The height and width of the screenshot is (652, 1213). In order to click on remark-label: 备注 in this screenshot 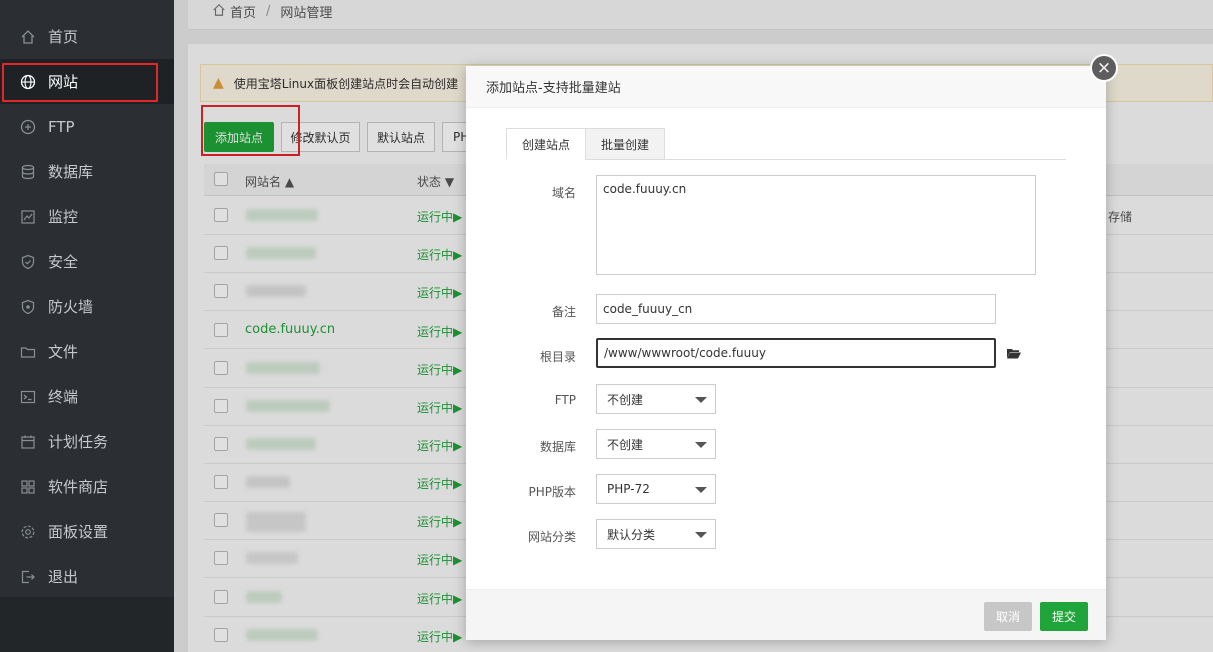, I will do `click(563, 312)`.